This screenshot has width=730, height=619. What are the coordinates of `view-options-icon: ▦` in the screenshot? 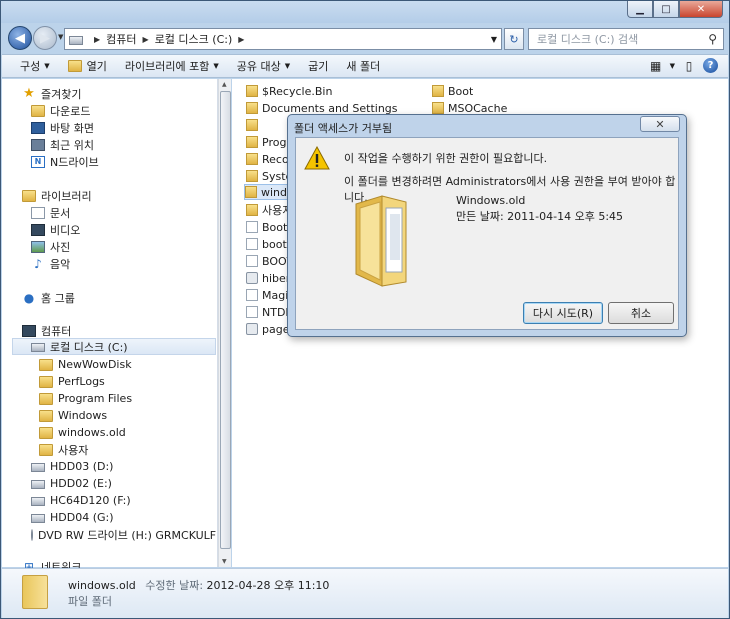 It's located at (656, 65).